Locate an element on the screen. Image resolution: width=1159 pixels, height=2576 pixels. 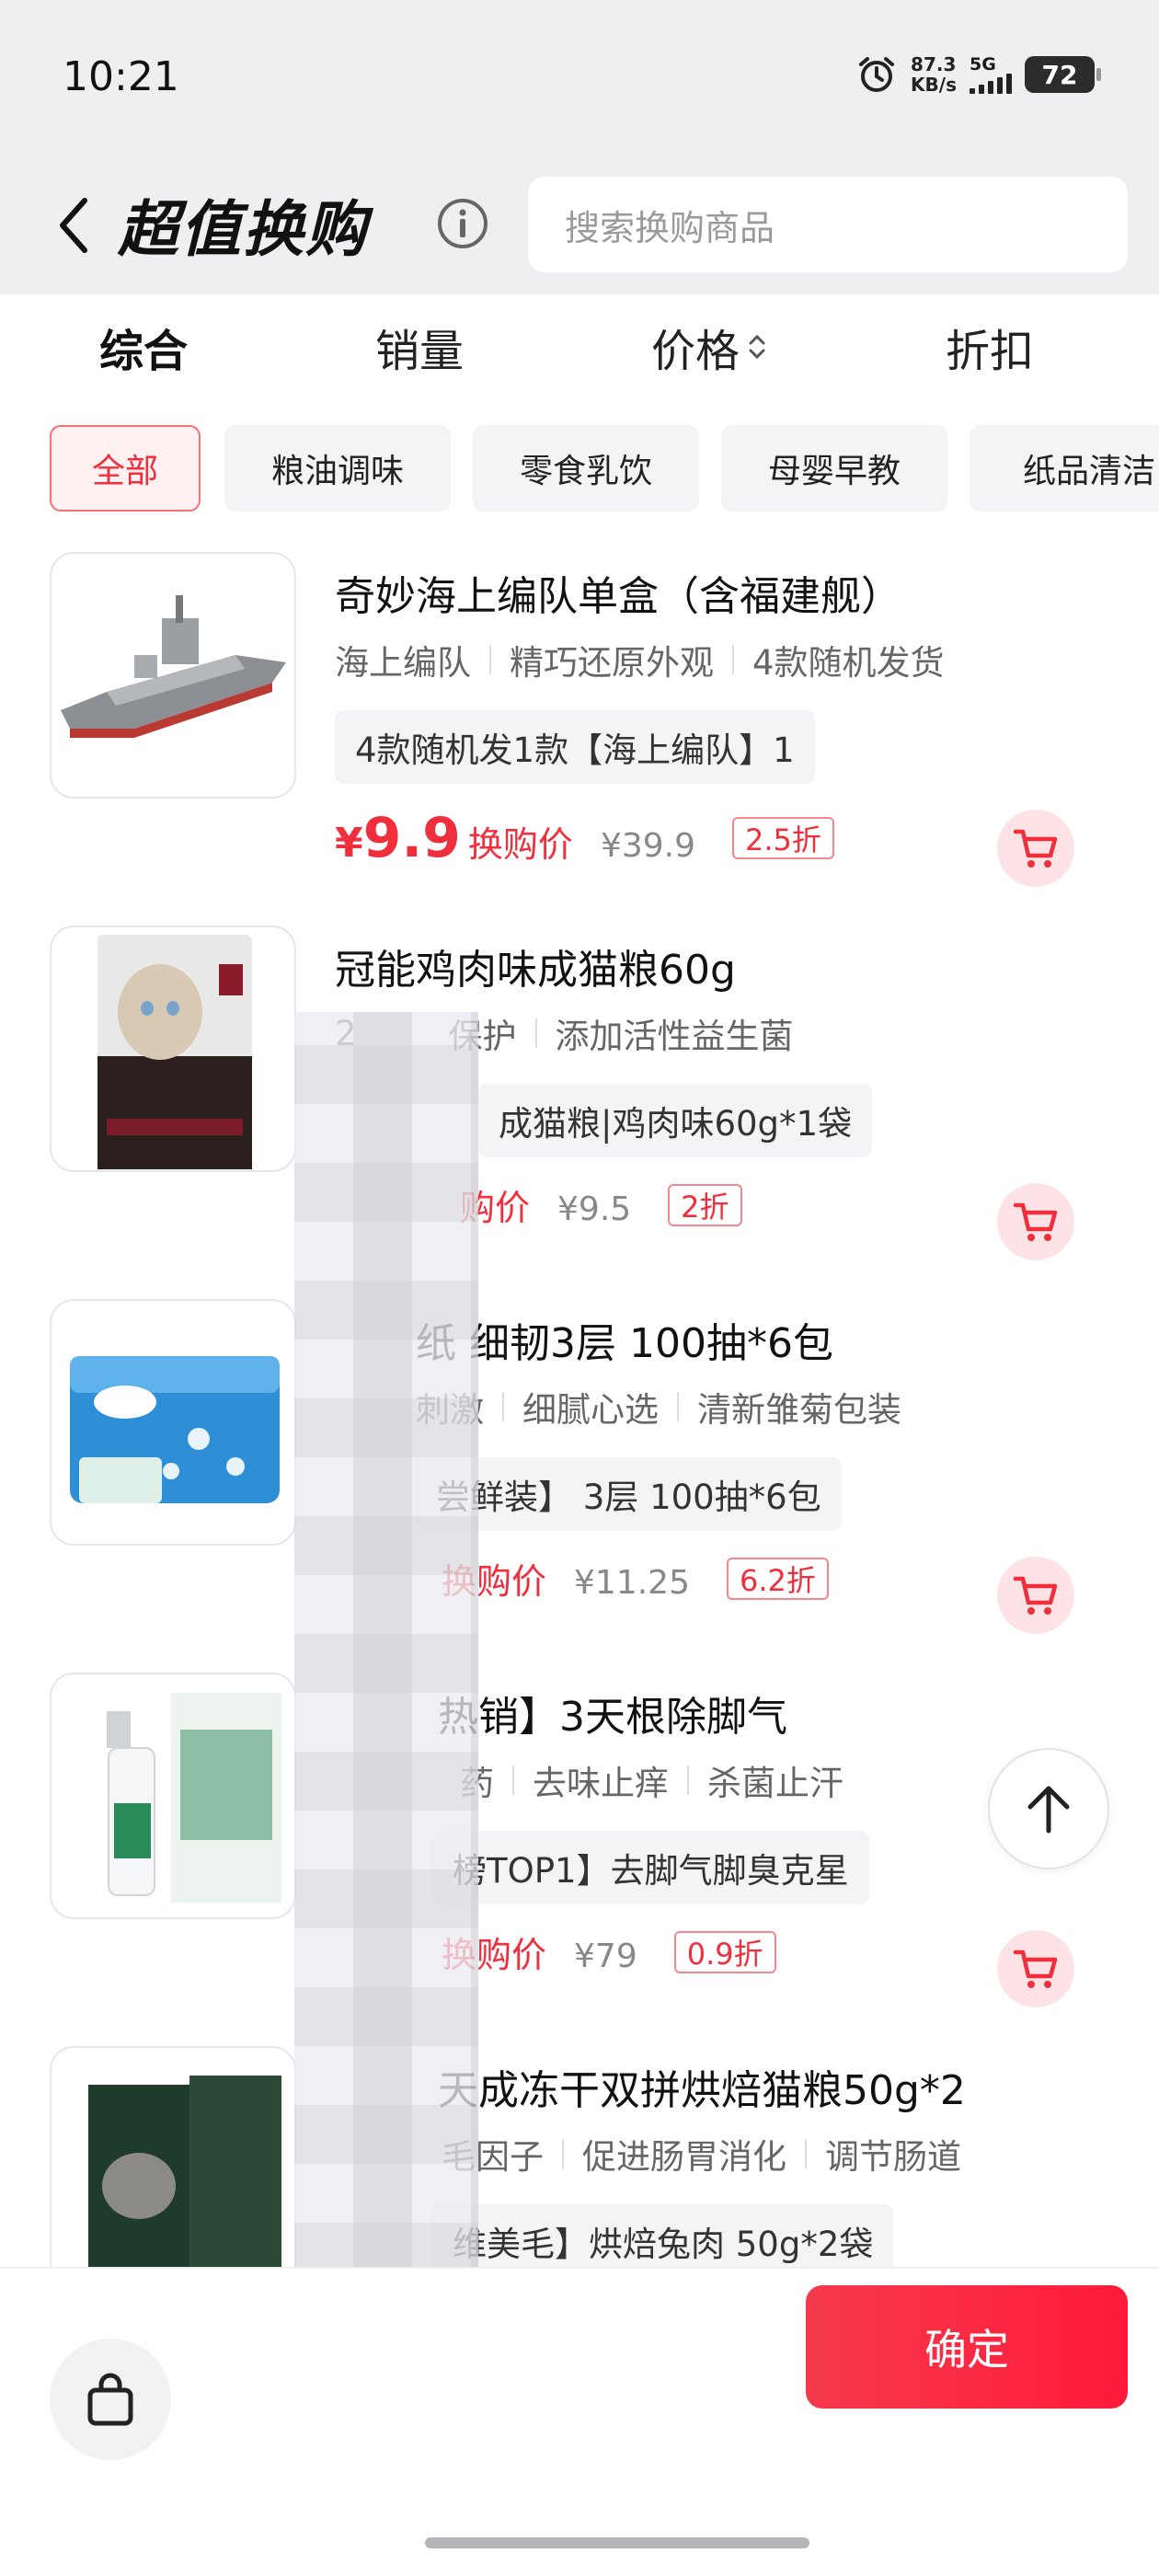
chip-grain-oil: 粮油调味 is located at coordinates (337, 468).